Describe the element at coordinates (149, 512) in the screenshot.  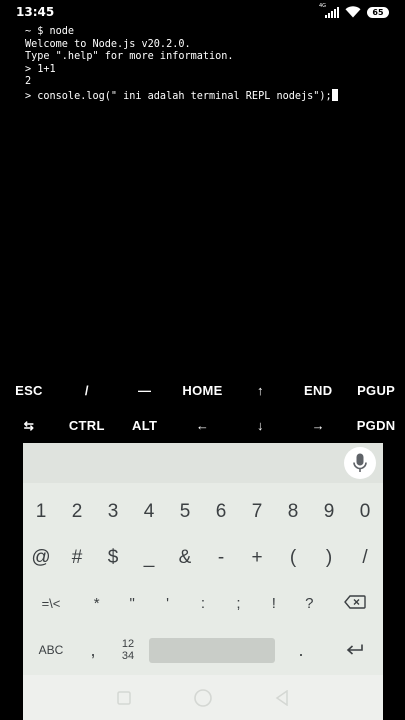
I see `key-4: 4` at that location.